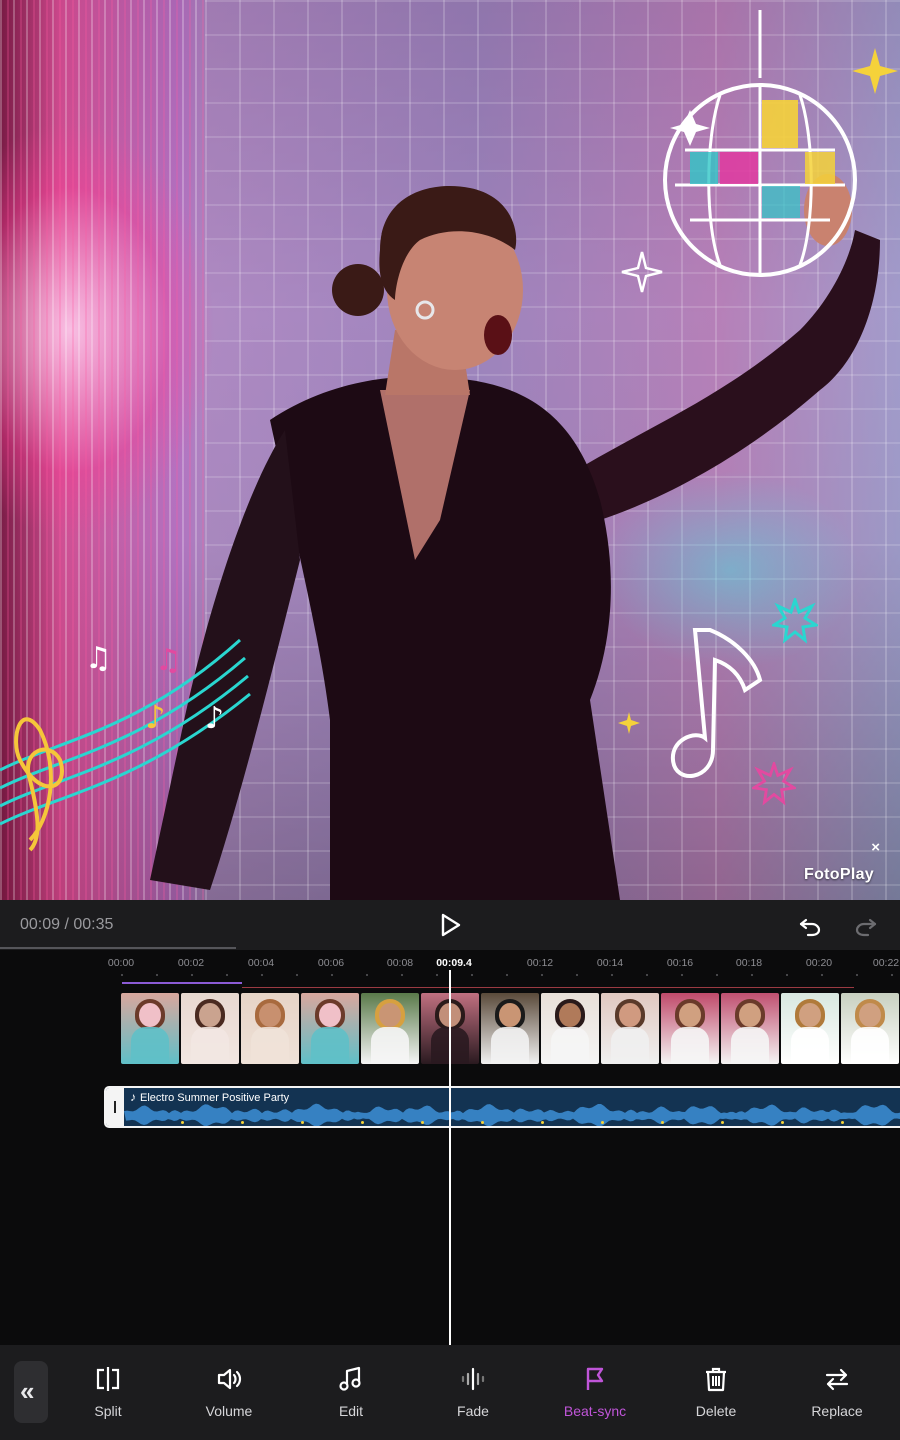 This screenshot has width=900, height=1440. I want to click on ruler-label: 00:20, so click(819, 963).